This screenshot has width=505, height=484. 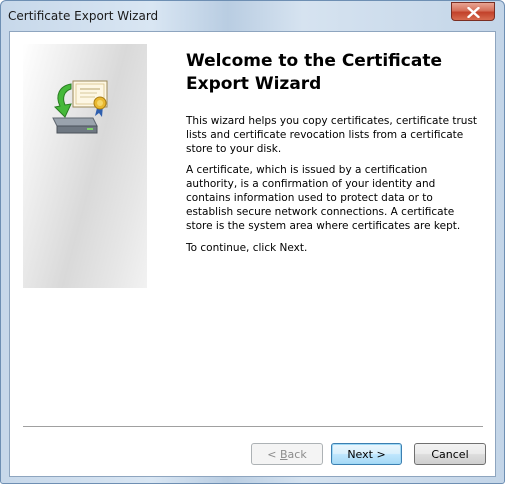 What do you see at coordinates (85, 166) in the screenshot?
I see `side-banner` at bounding box center [85, 166].